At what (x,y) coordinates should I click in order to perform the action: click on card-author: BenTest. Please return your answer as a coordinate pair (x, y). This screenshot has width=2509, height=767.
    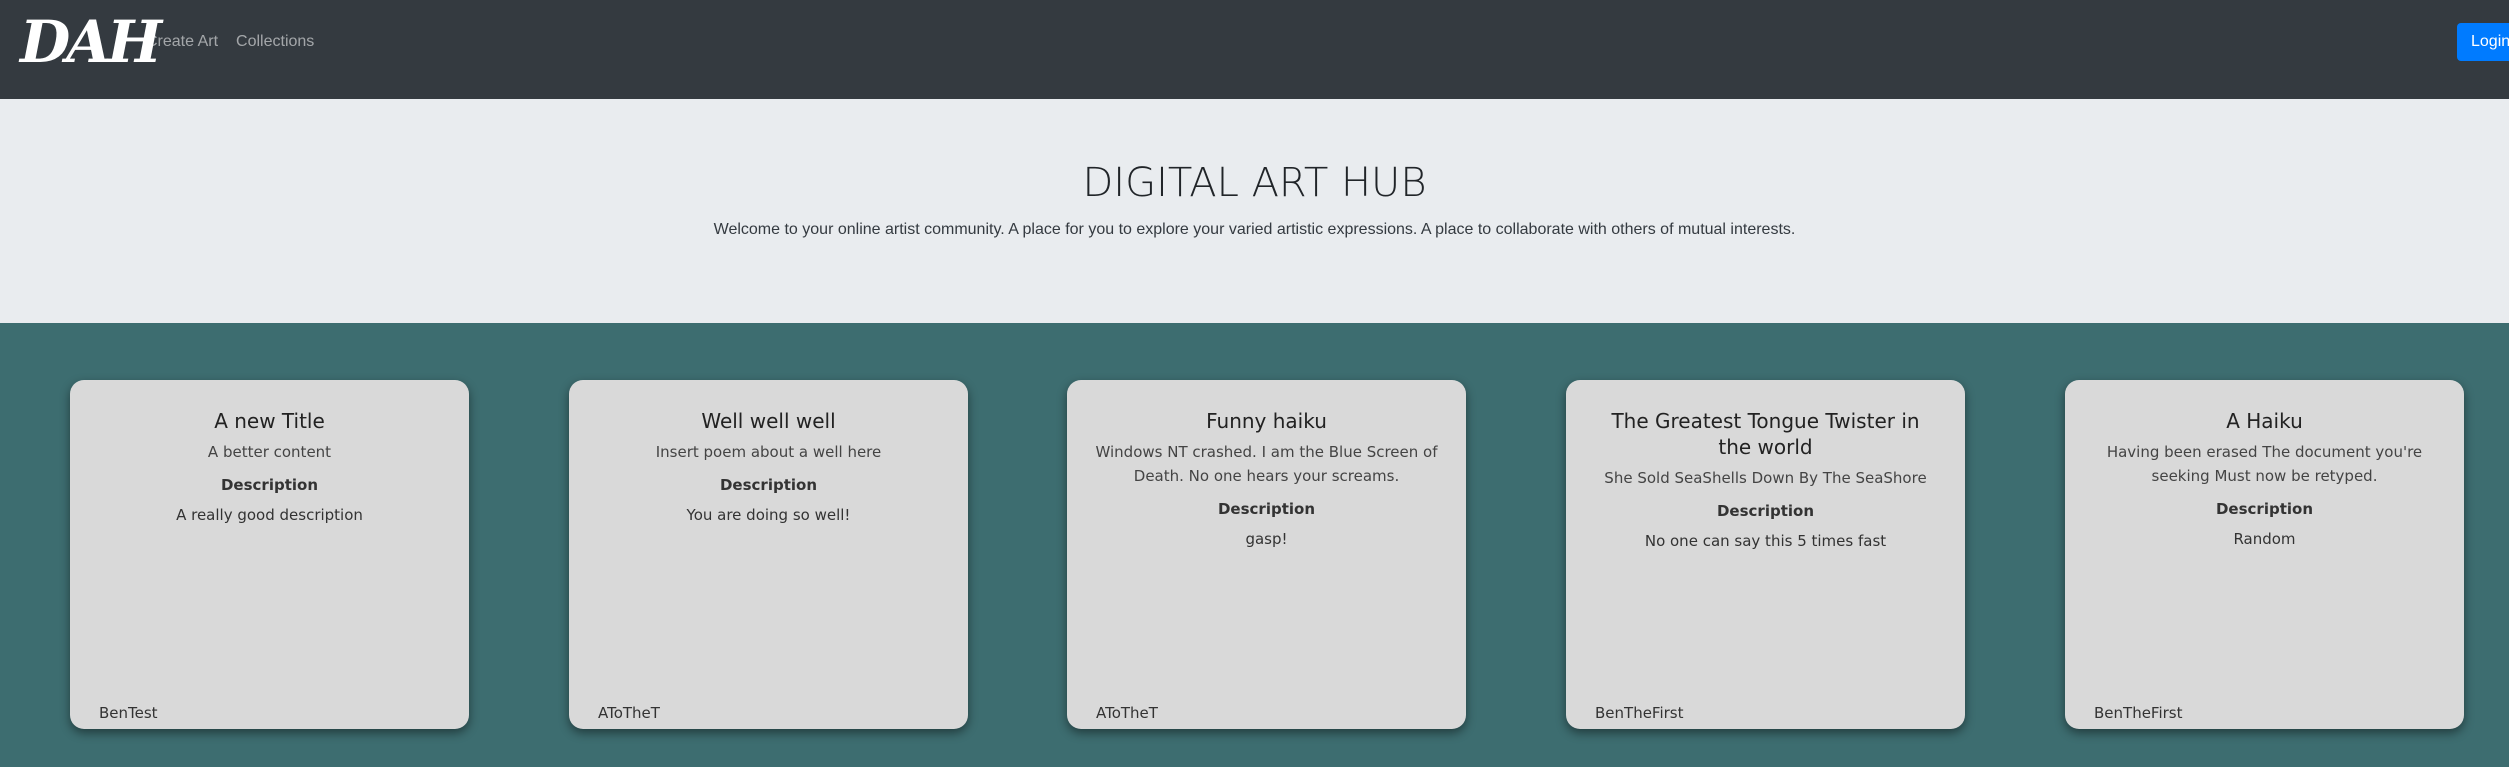
    Looking at the image, I should click on (128, 713).